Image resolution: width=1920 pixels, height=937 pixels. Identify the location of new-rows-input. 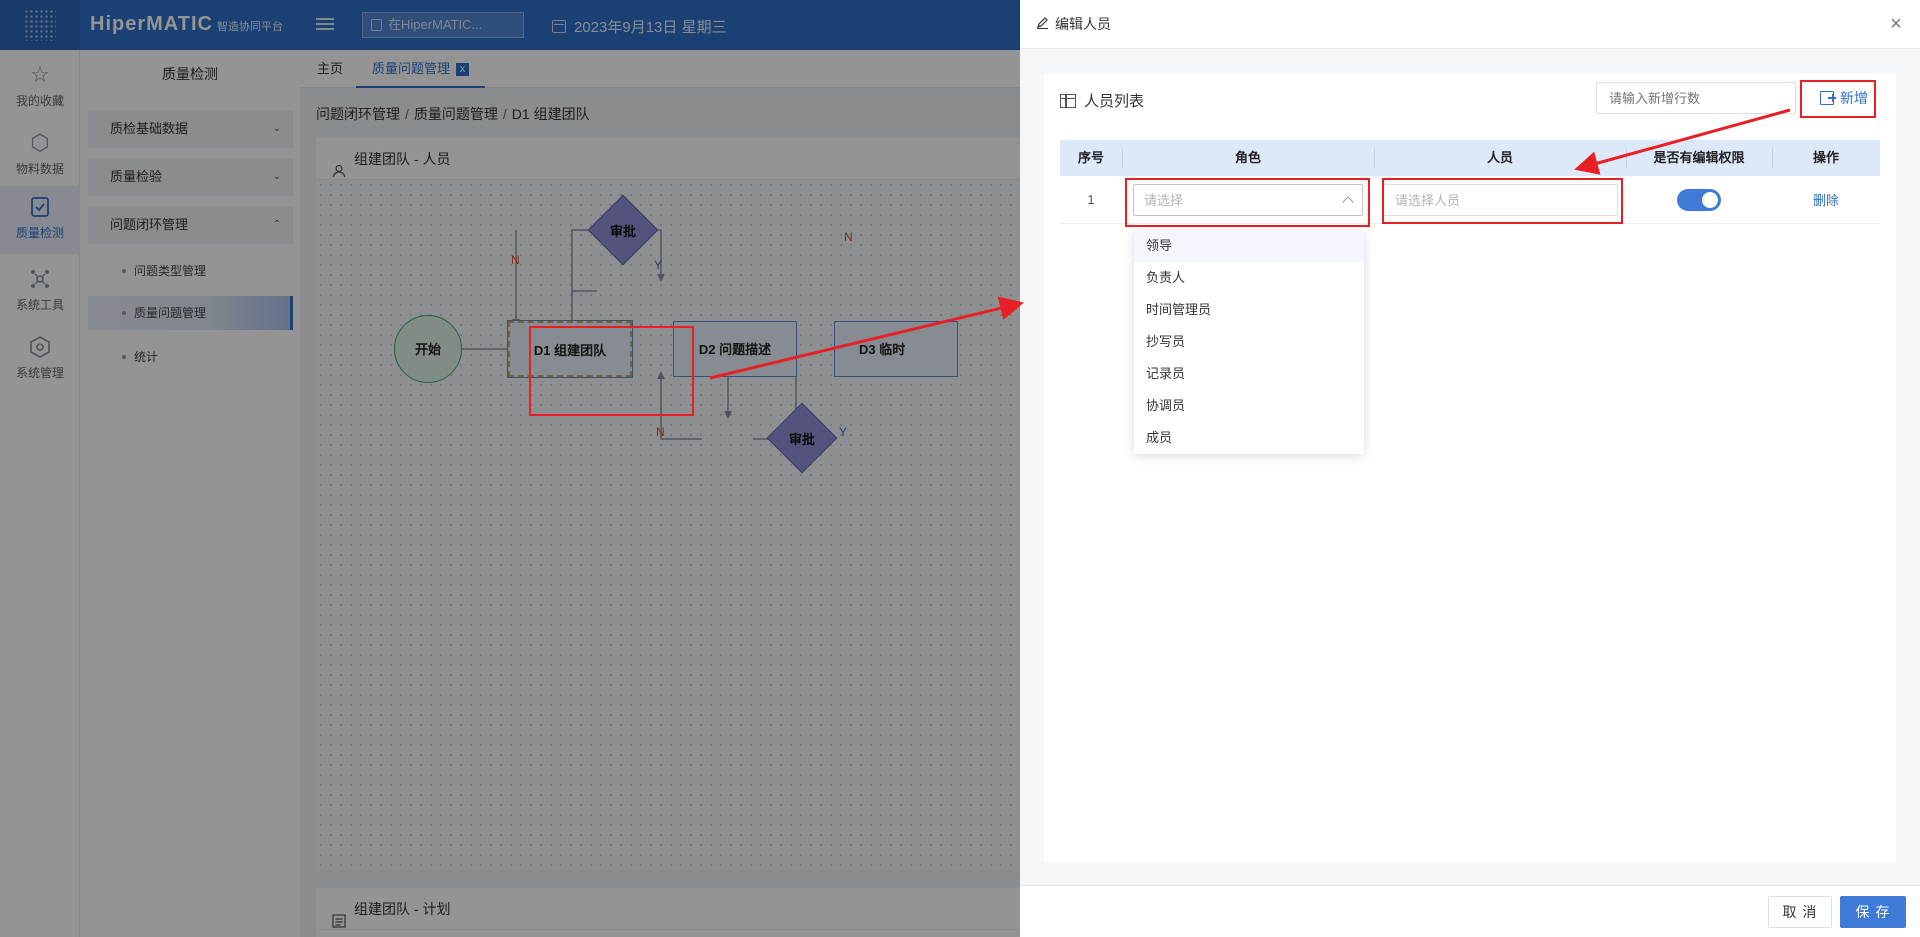
(1696, 98).